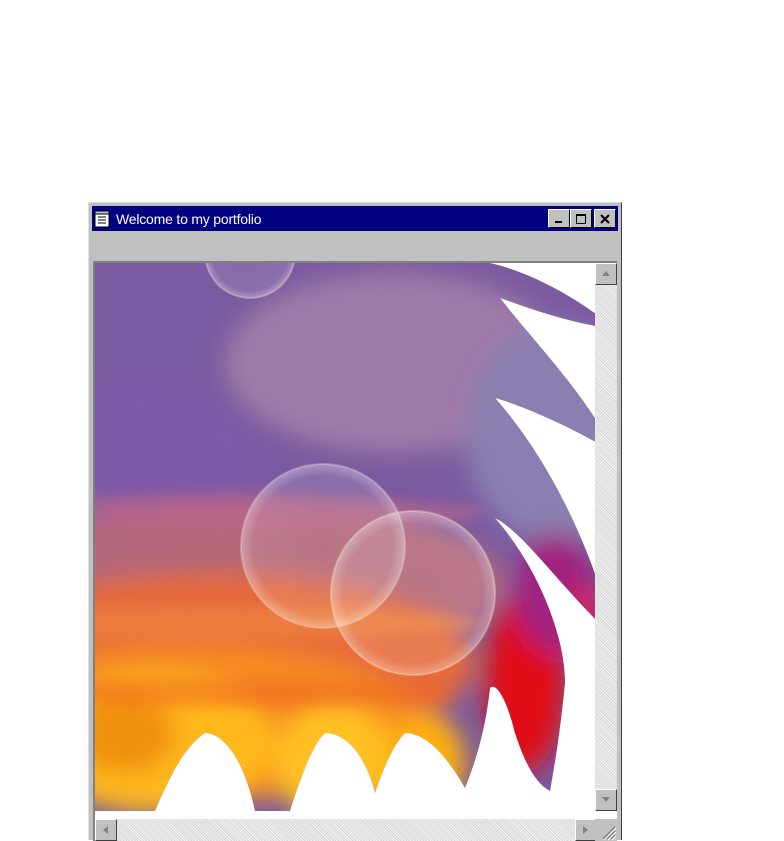 The image size is (784, 841). What do you see at coordinates (346, 830) in the screenshot?
I see `horizontal-scrollbar` at bounding box center [346, 830].